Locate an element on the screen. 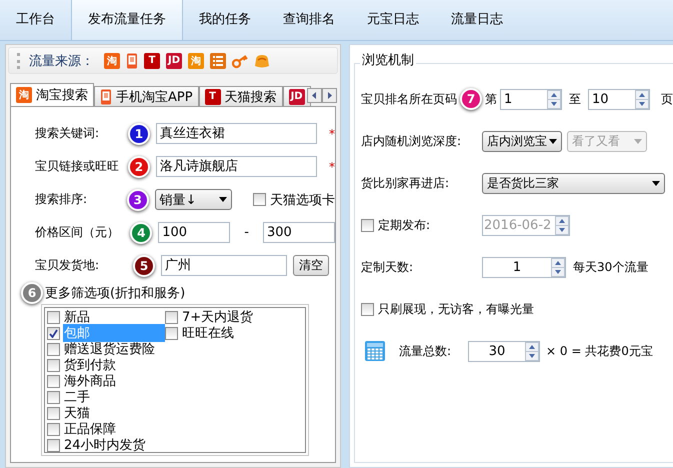 The width and height of the screenshot is (673, 468). group-title: 浏览机制 is located at coordinates (388, 60).